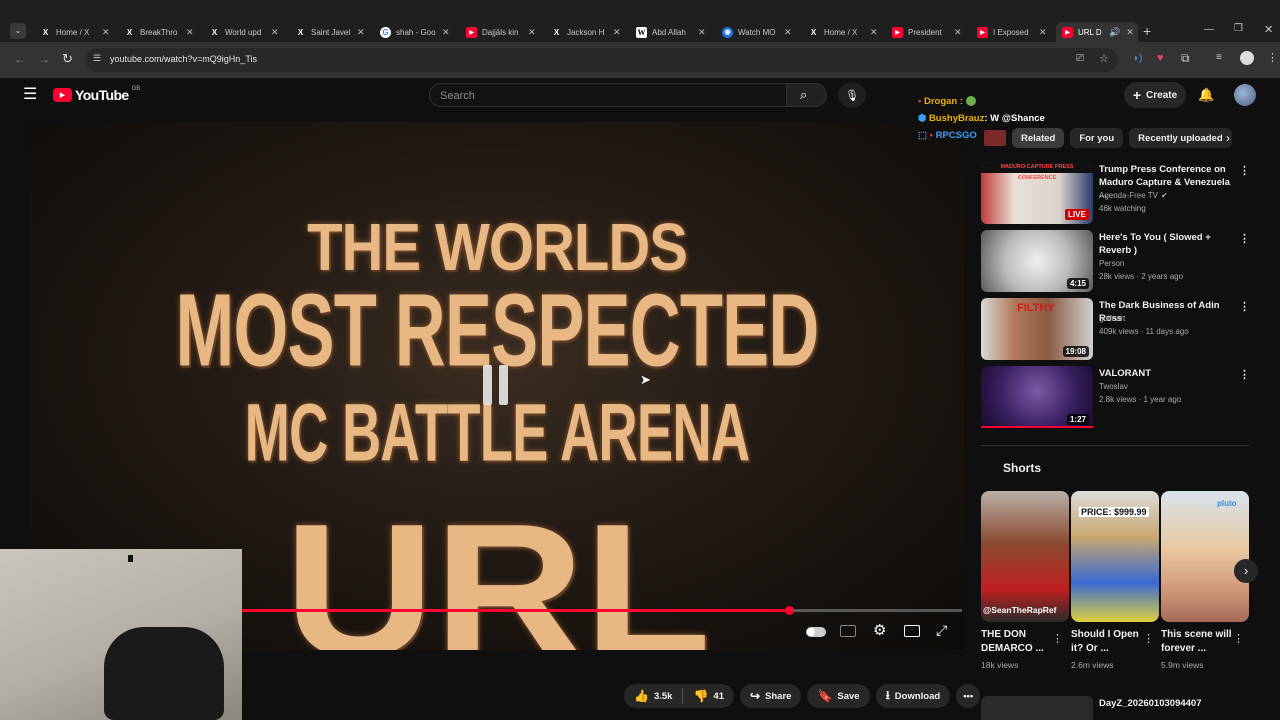 The height and width of the screenshot is (720, 1280). I want to click on new-tab-icon: +, so click(1147, 31).